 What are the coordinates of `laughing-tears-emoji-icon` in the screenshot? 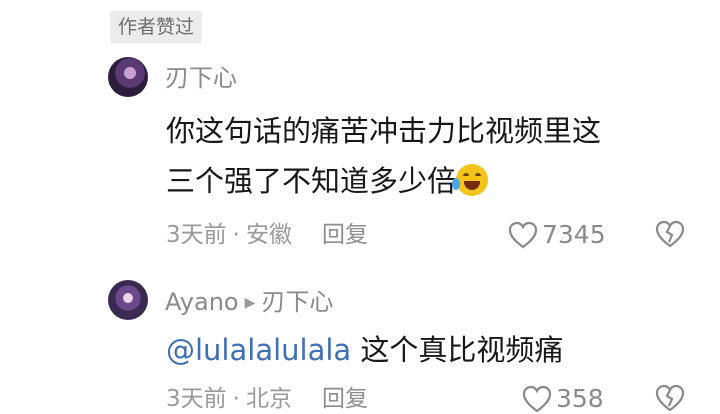 It's located at (470, 180).